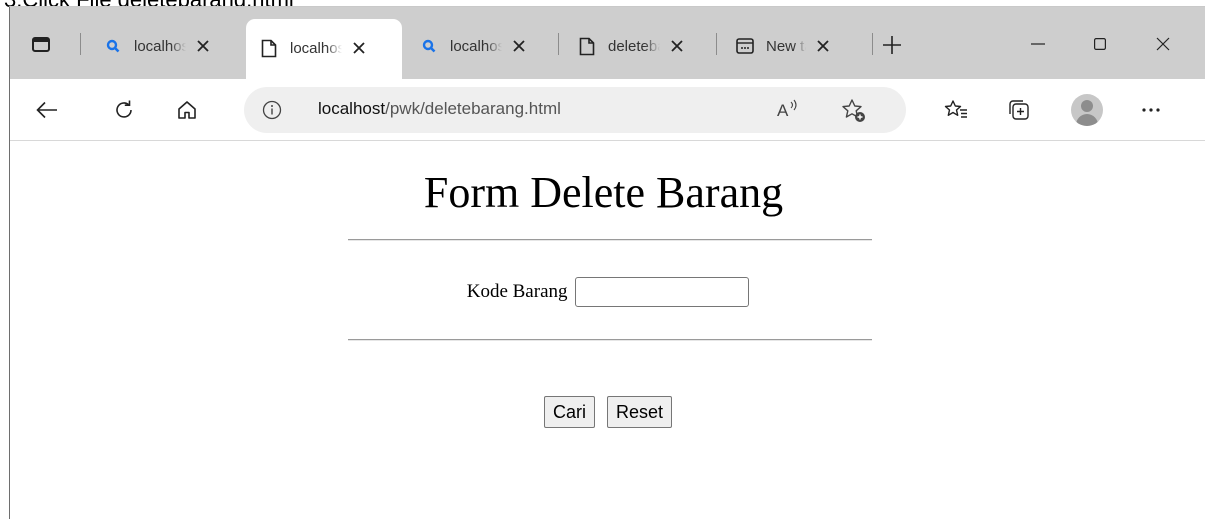 This screenshot has width=1205, height=519. I want to click on tab-localhost-1: localhost, so click(169, 46).